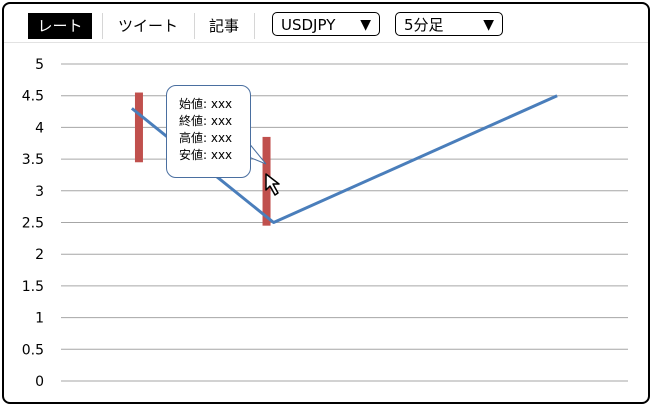  What do you see at coordinates (33, 350) in the screenshot?
I see `y-tick-label: 0.5` at bounding box center [33, 350].